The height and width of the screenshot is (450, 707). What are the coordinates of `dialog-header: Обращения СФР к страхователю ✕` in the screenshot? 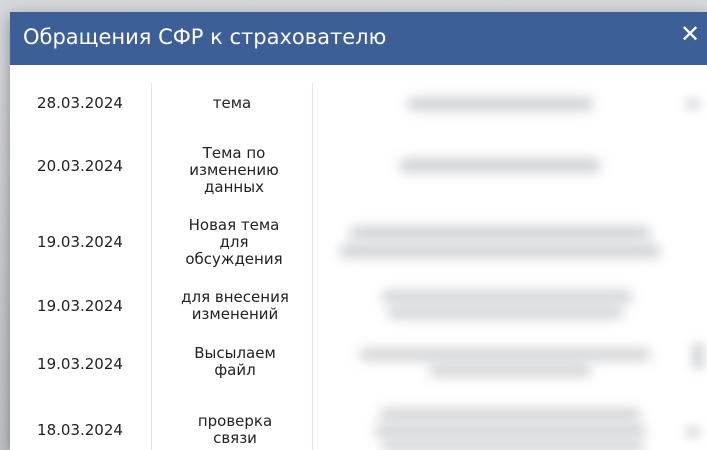 It's located at (358, 38).